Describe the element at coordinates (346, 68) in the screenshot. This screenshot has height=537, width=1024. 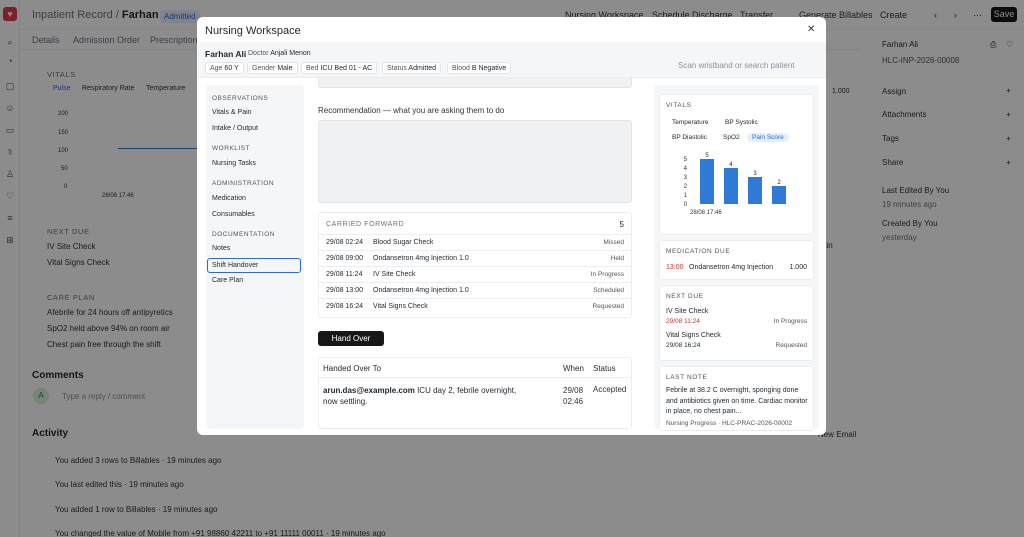
I see `chip-value: ICU Bed 01 - AC` at that location.